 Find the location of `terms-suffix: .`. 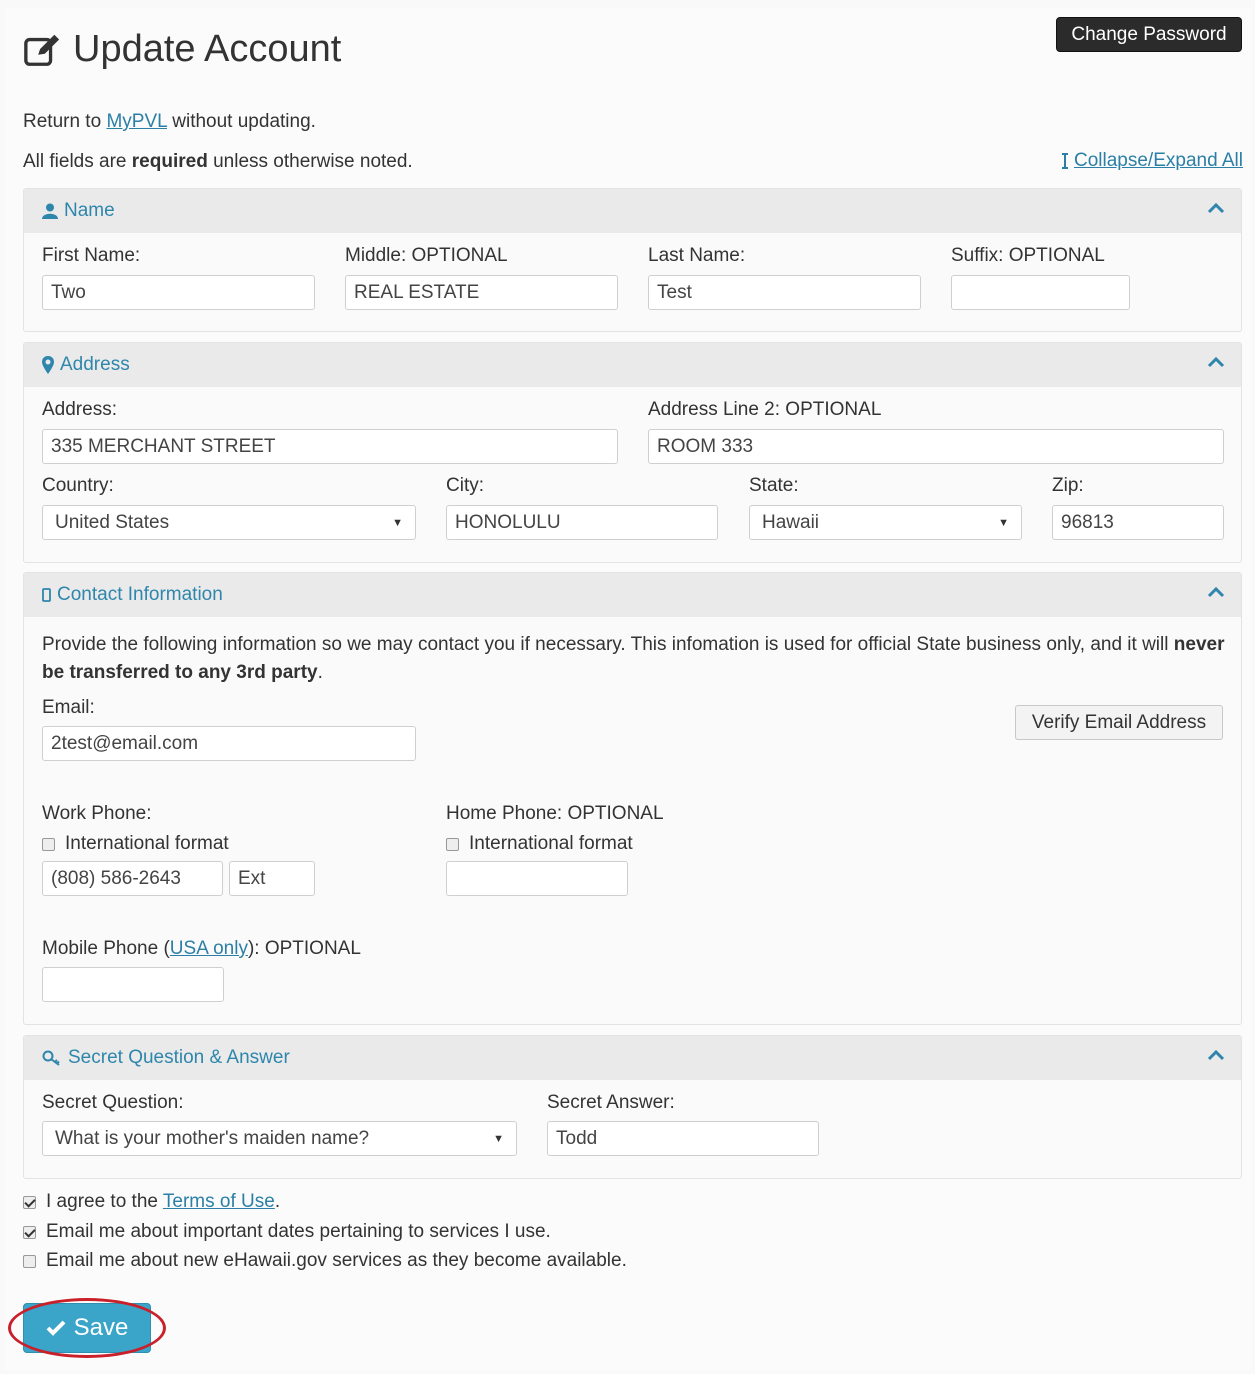

terms-suffix: . is located at coordinates (277, 1201).